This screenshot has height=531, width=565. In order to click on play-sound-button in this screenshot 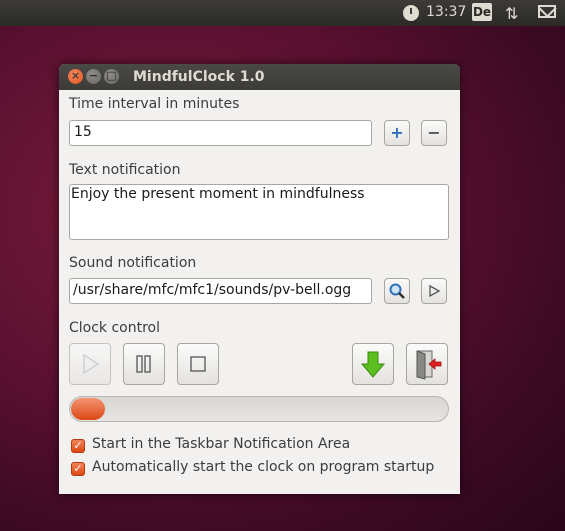, I will do `click(434, 291)`.